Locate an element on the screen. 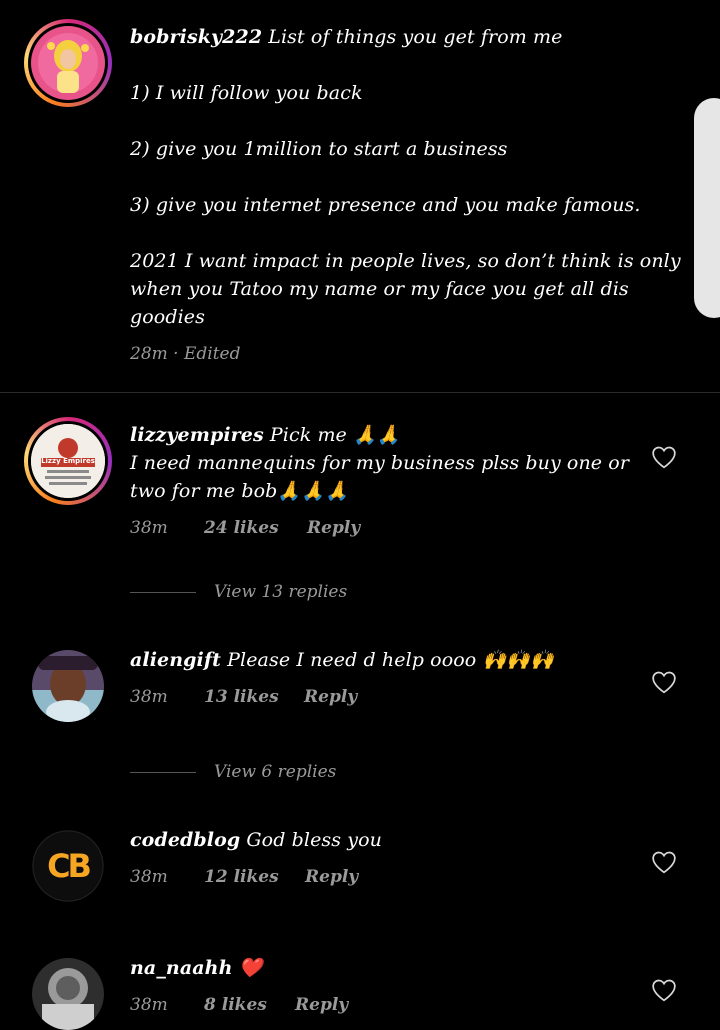  avatar-image is located at coordinates (68, 63).